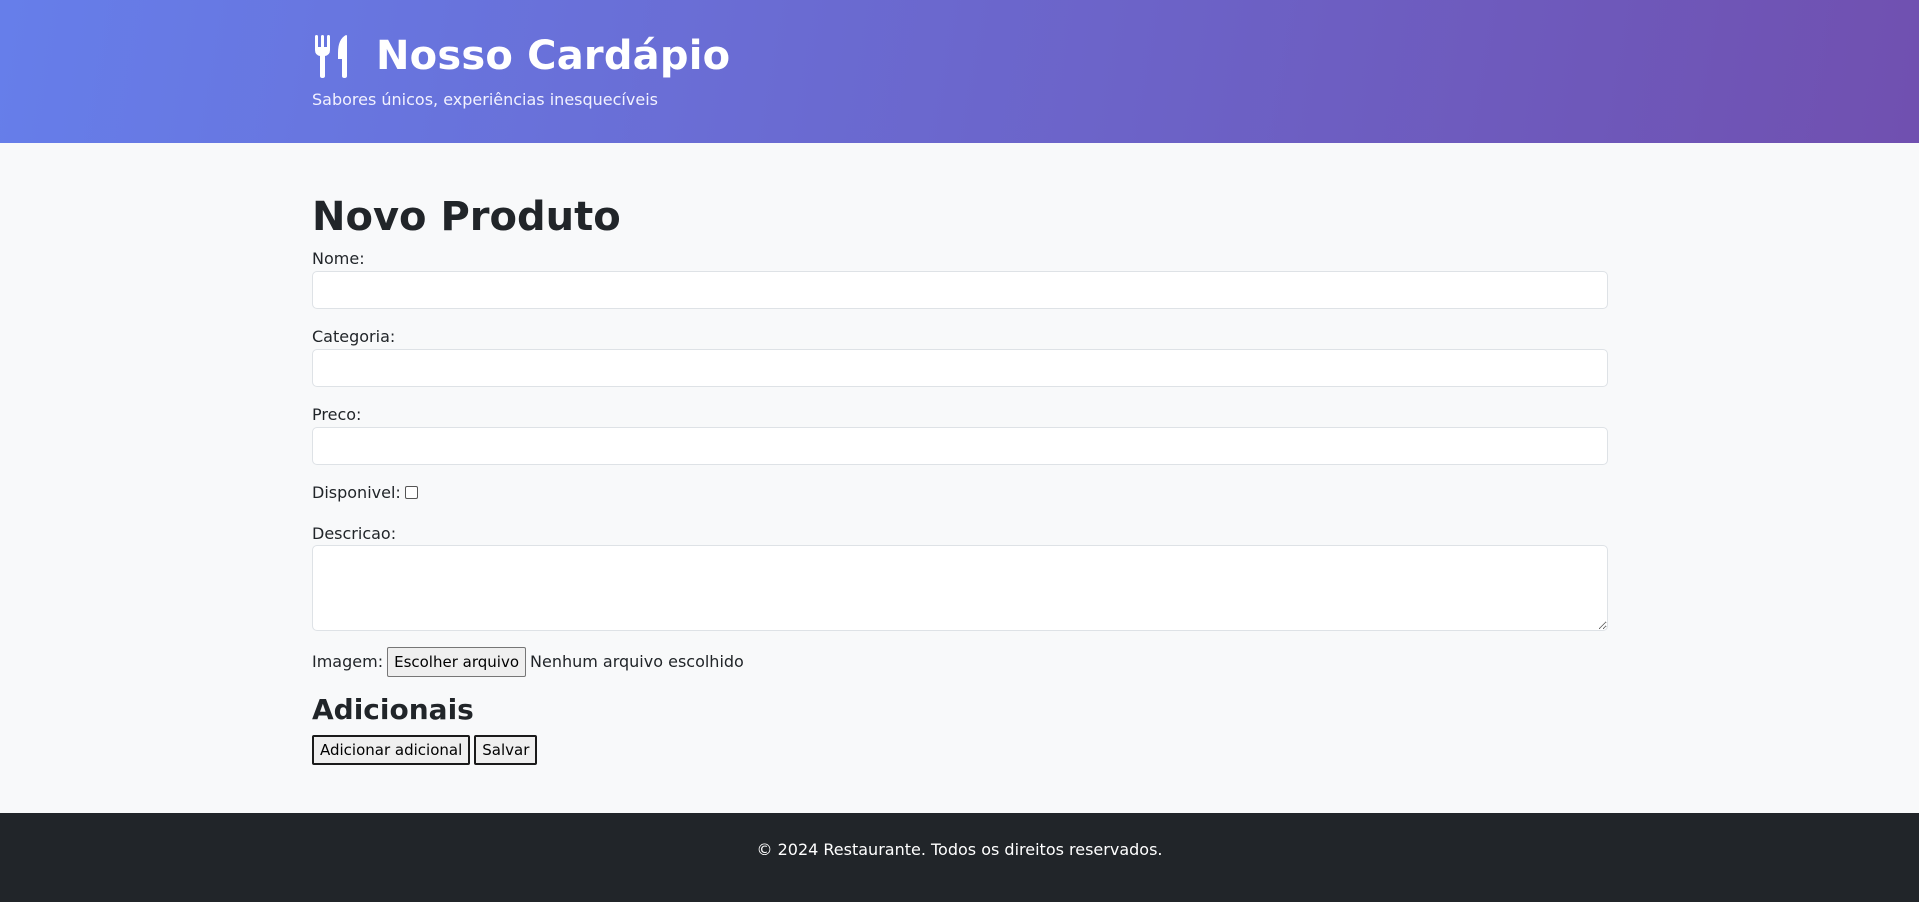  I want to click on add-adicional-button: Adicionar adicional, so click(391, 750).